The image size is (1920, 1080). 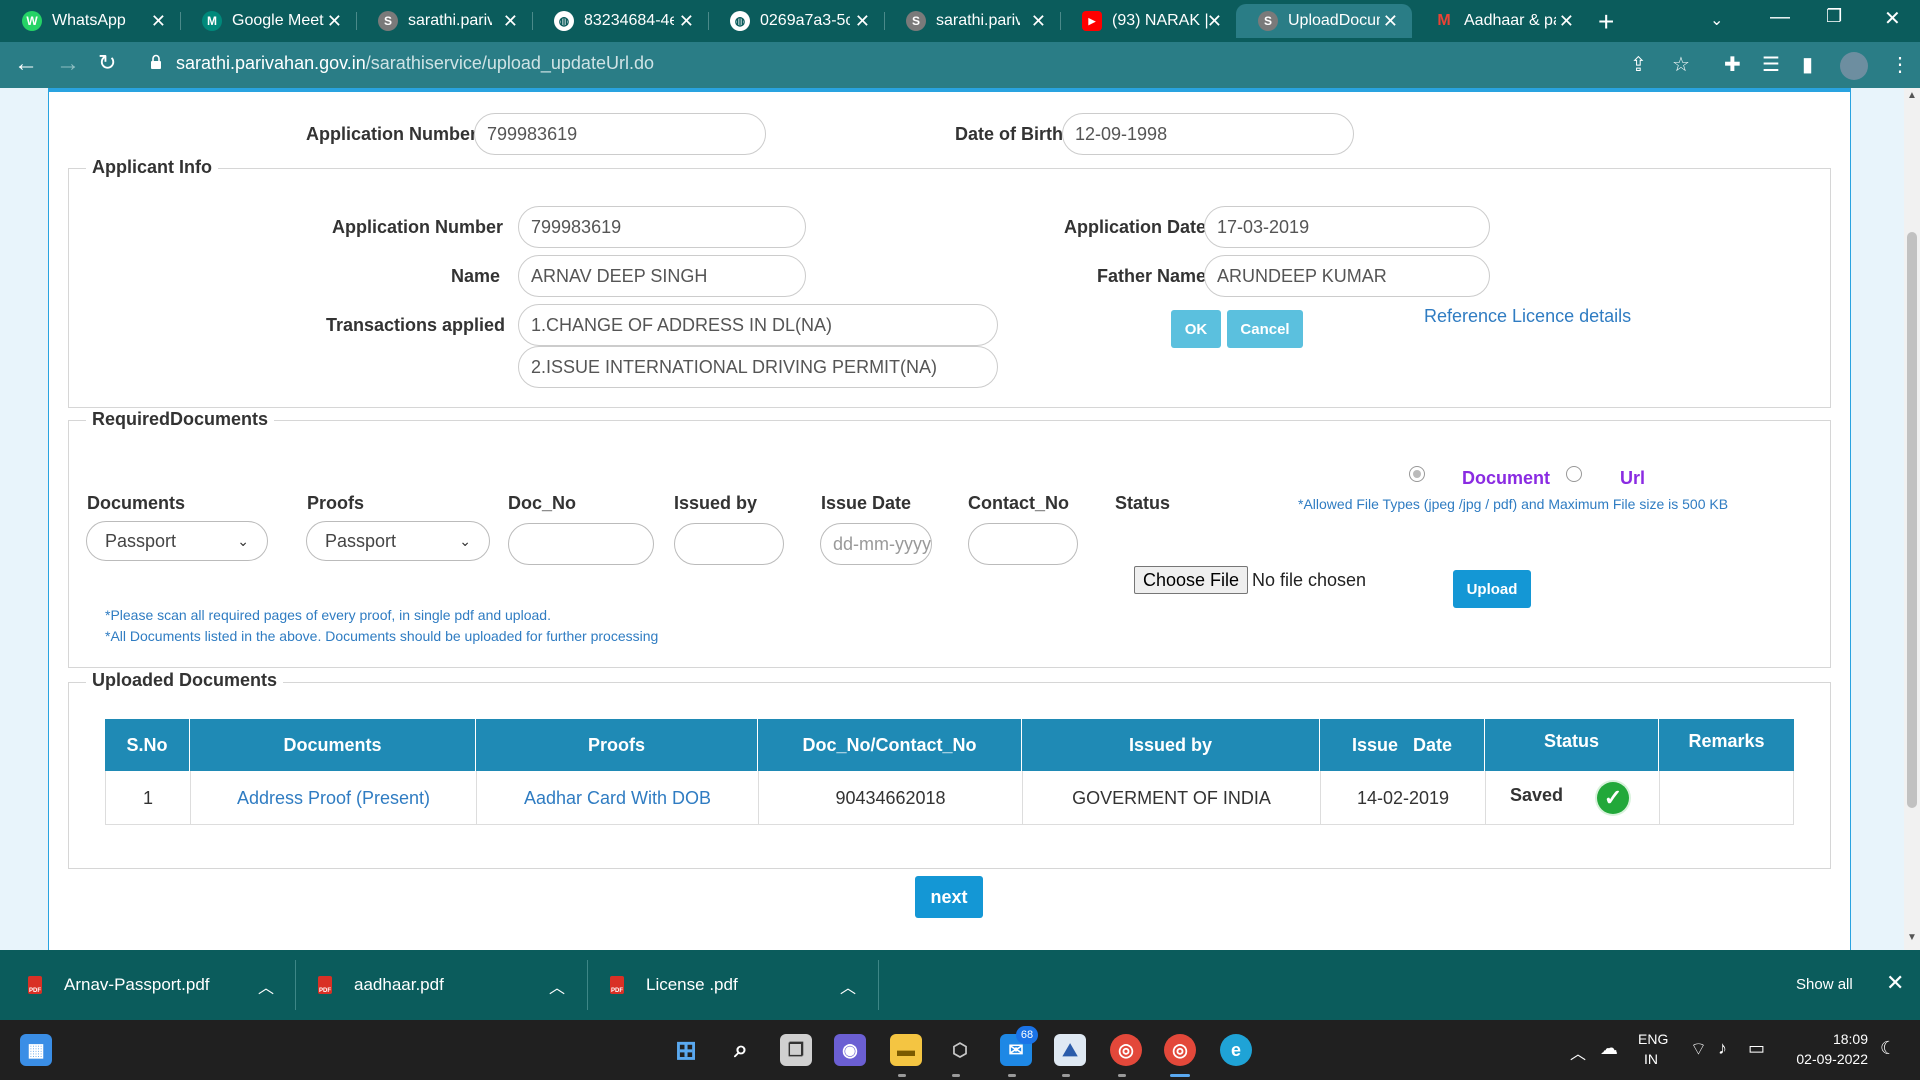 I want to click on page-scrollbar: ▲ ▼, so click(x=1912, y=519).